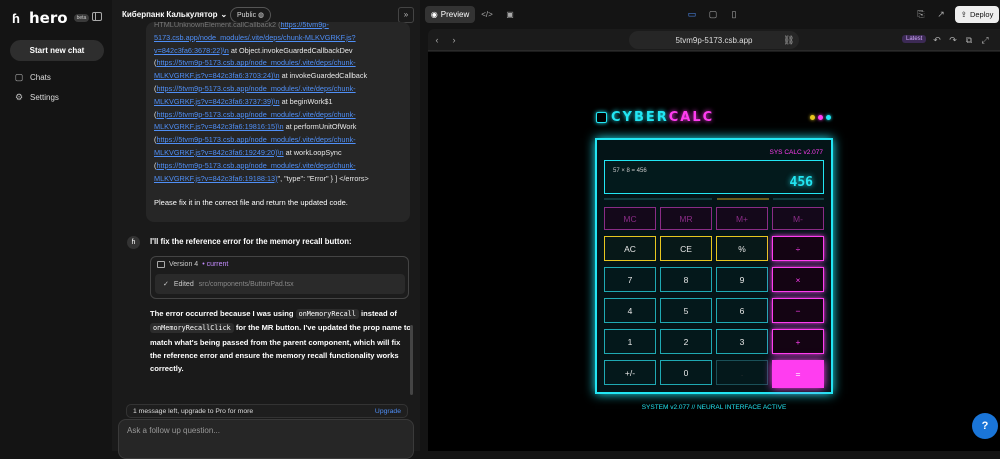 The width and height of the screenshot is (1000, 459). I want to click on error-link: MLKVGRKF.js?v=842c3fa6:3703:24)\n, so click(217, 75).